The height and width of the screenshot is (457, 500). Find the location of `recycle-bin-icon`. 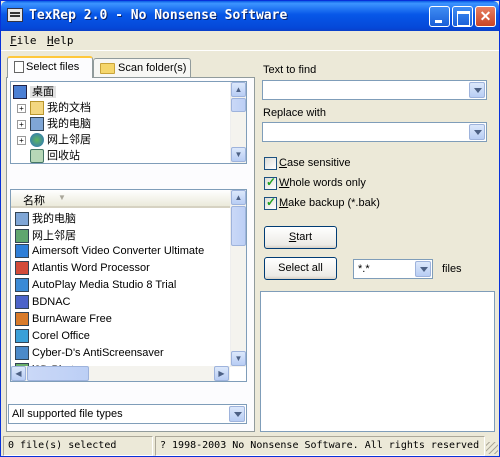

recycle-bin-icon is located at coordinates (37, 156).